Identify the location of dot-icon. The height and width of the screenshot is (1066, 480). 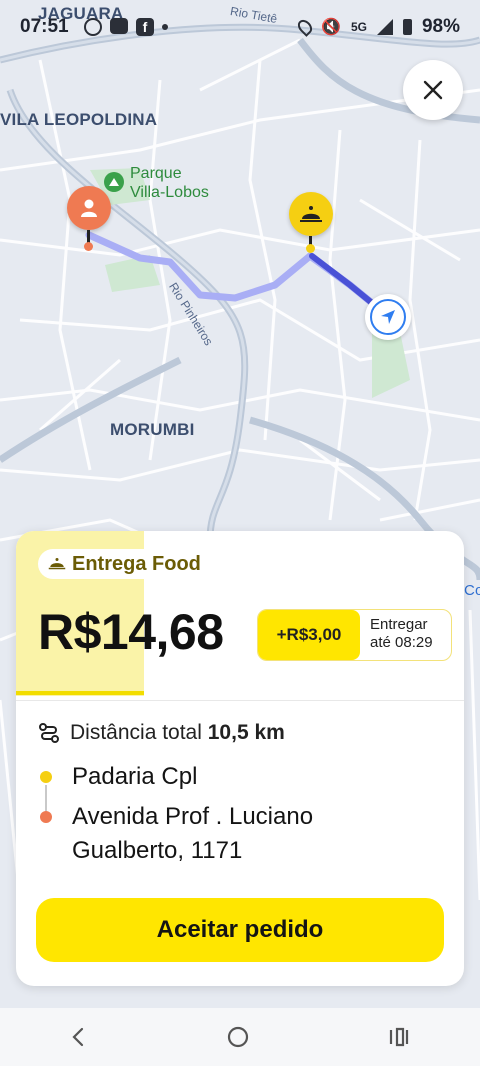
(165, 27).